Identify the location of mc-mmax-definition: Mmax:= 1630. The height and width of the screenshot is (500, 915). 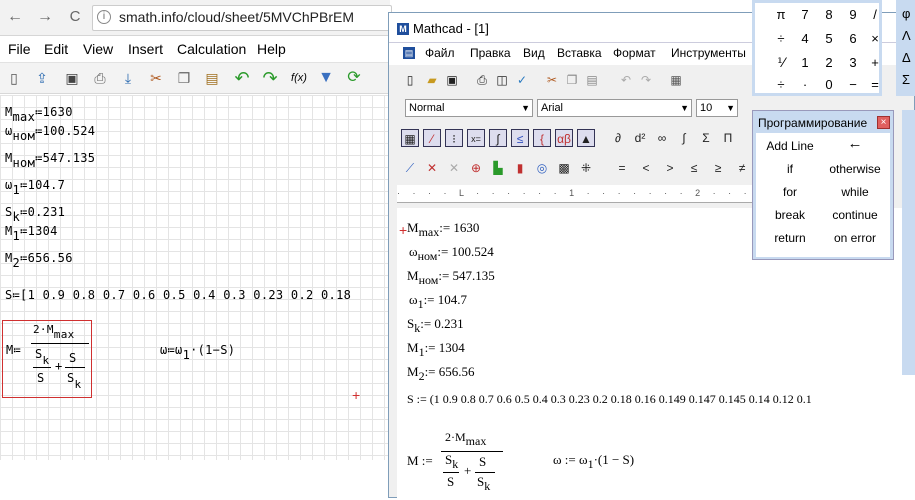
(443, 230).